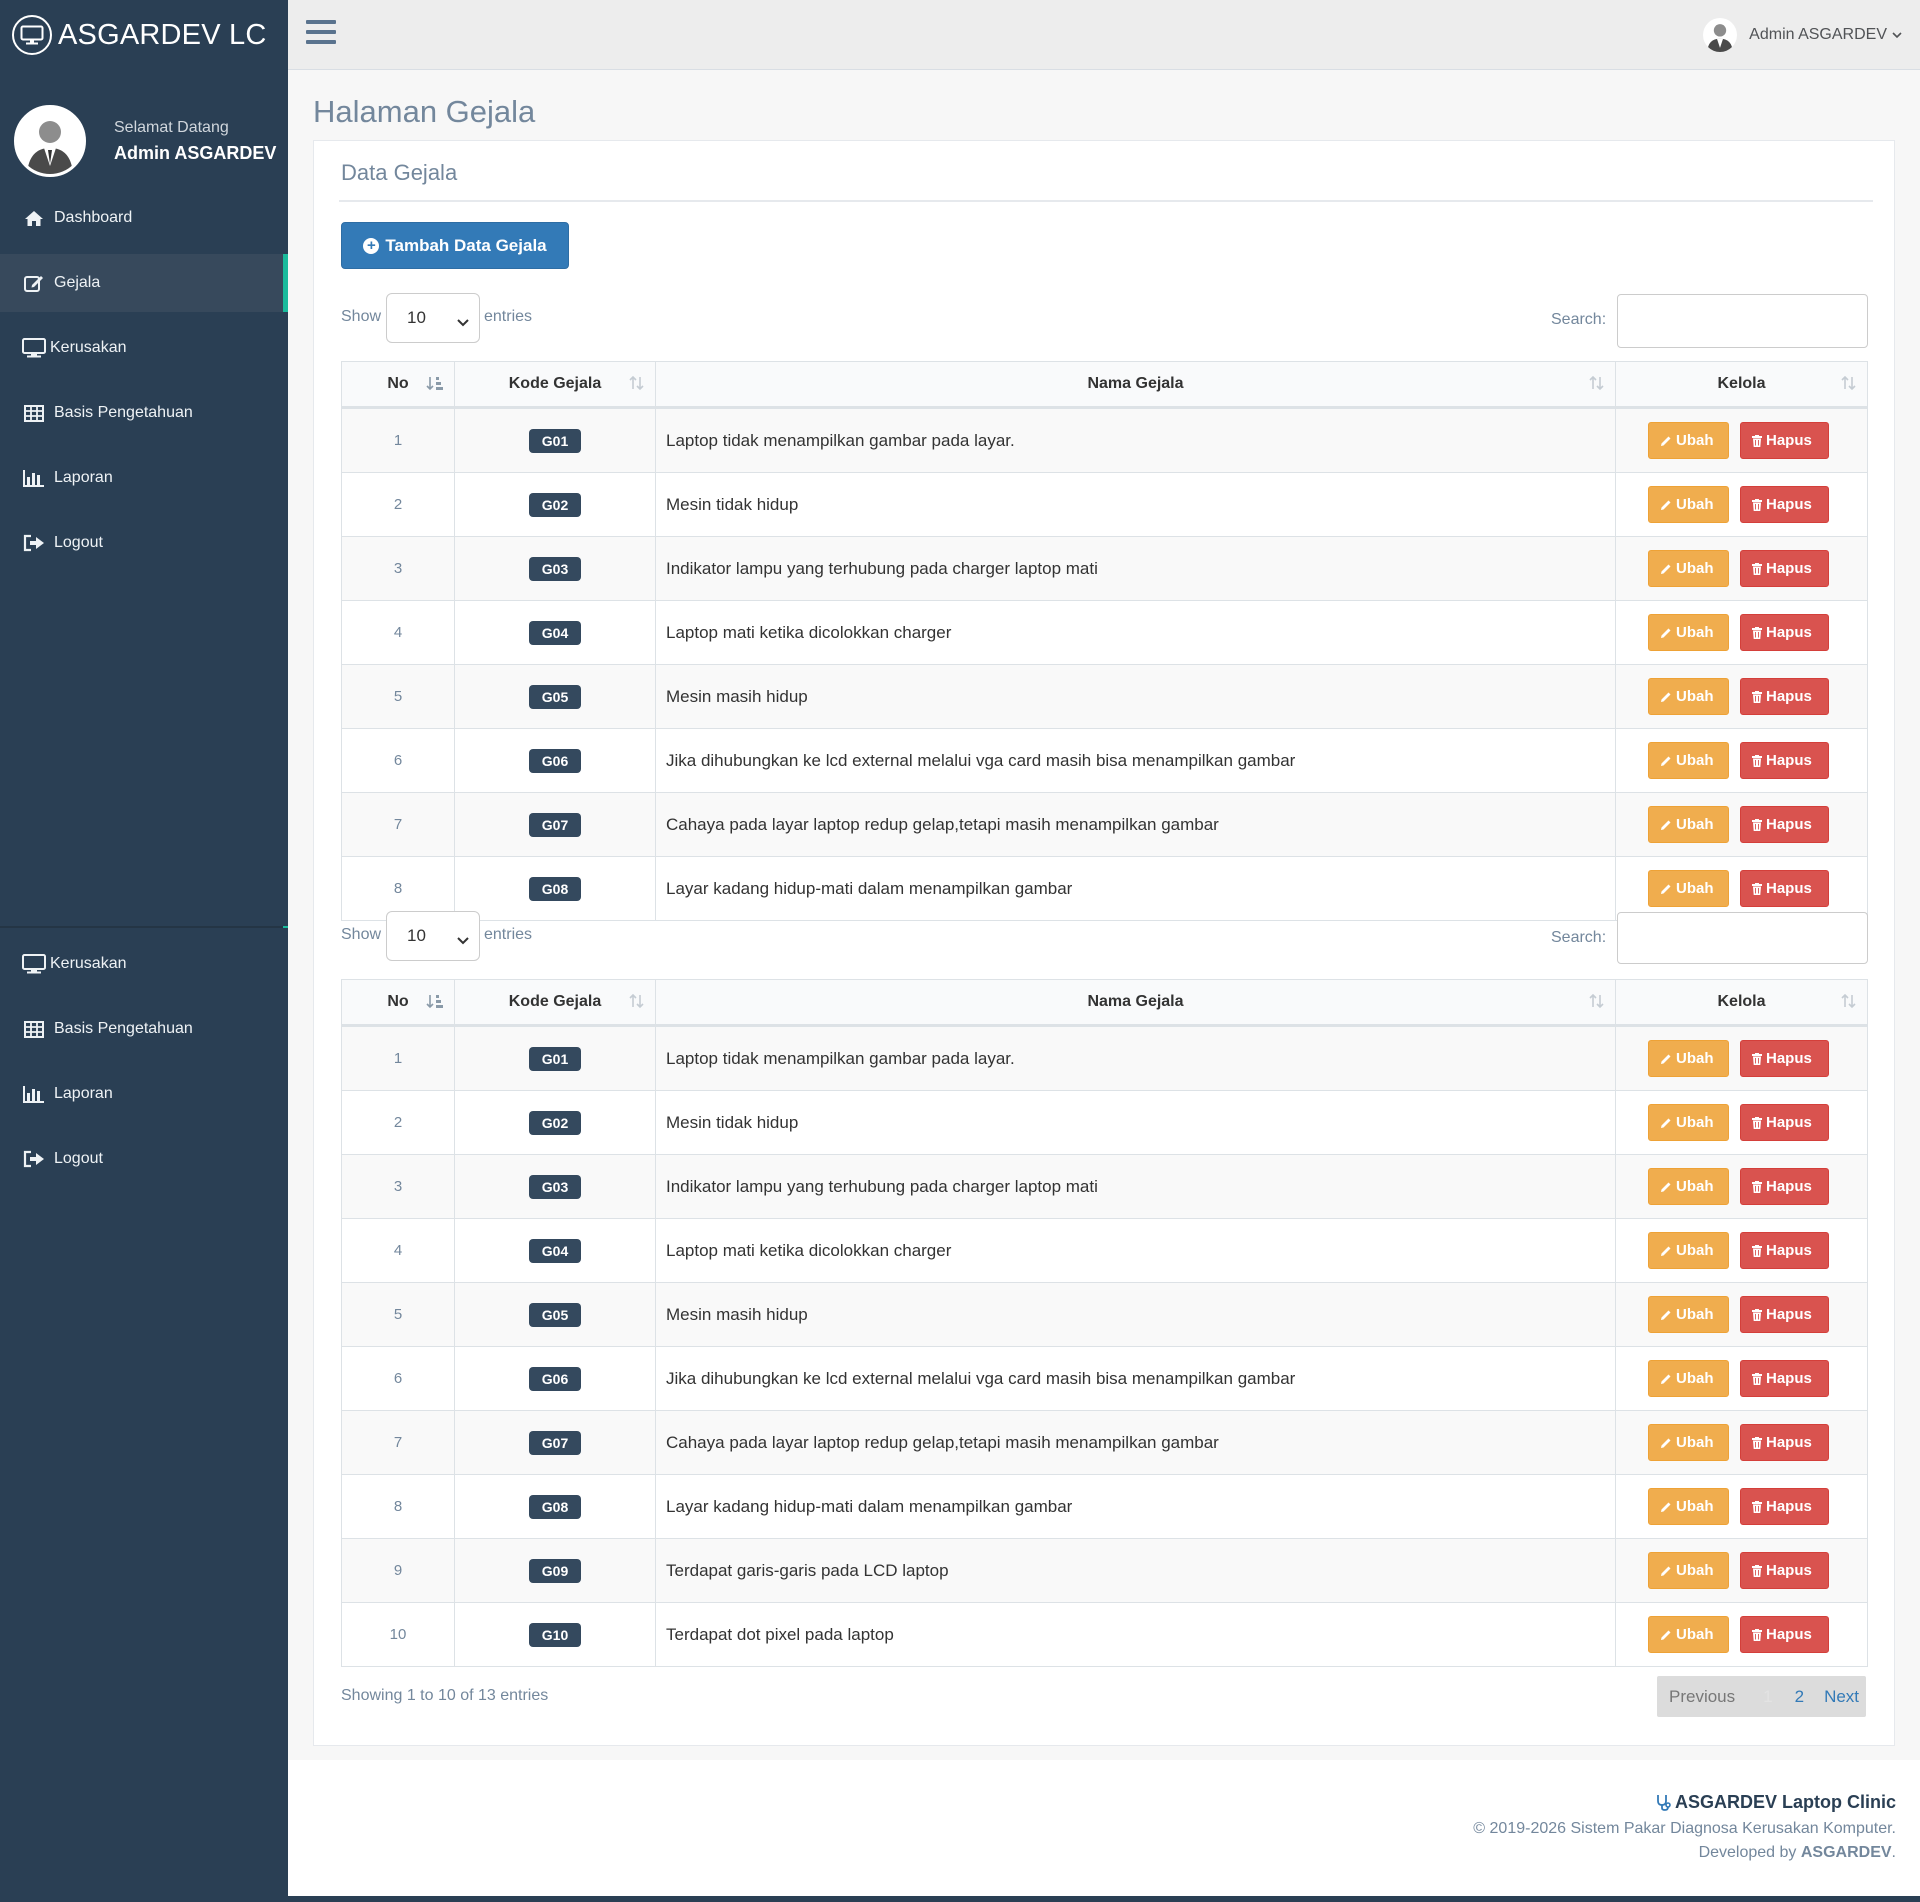  I want to click on user-name: Admin ASGARDEV, so click(1818, 34).